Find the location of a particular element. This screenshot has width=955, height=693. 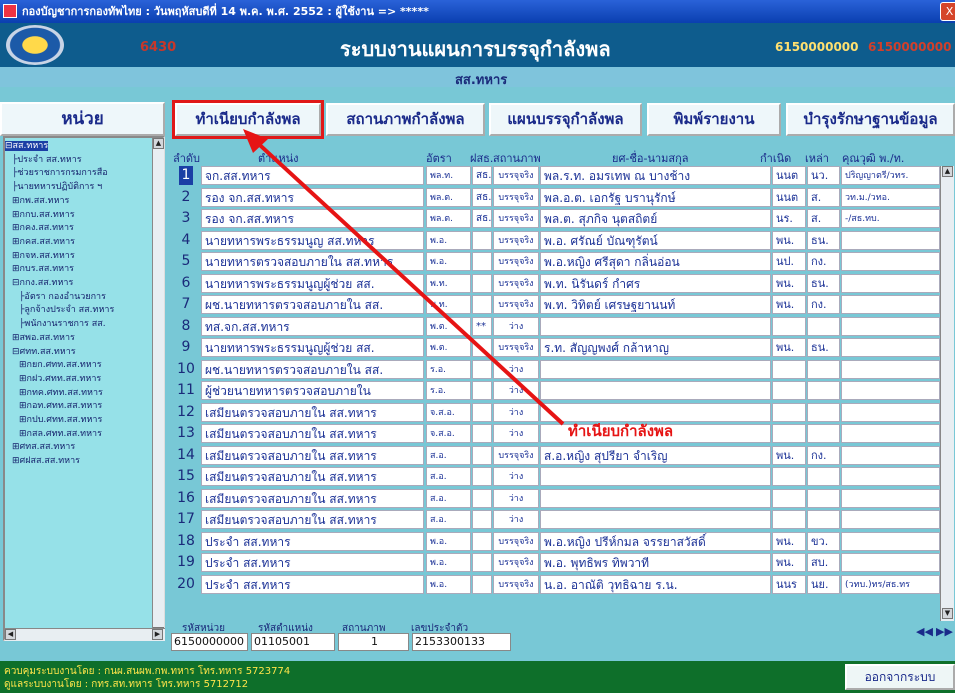

rate-cell: ร.อ. is located at coordinates (448, 369).